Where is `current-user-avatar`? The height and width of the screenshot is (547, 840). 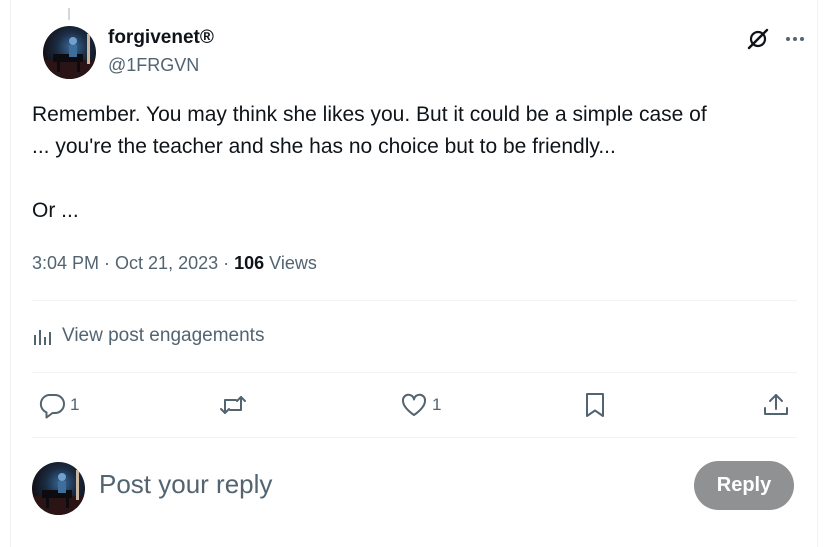 current-user-avatar is located at coordinates (58, 488).